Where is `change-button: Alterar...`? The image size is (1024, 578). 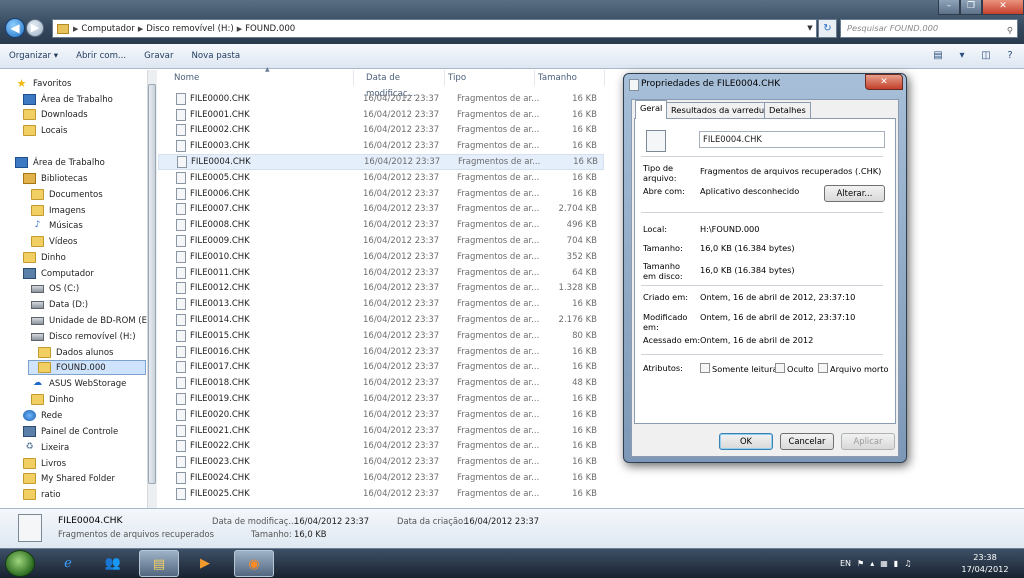
change-button: Alterar... is located at coordinates (854, 193).